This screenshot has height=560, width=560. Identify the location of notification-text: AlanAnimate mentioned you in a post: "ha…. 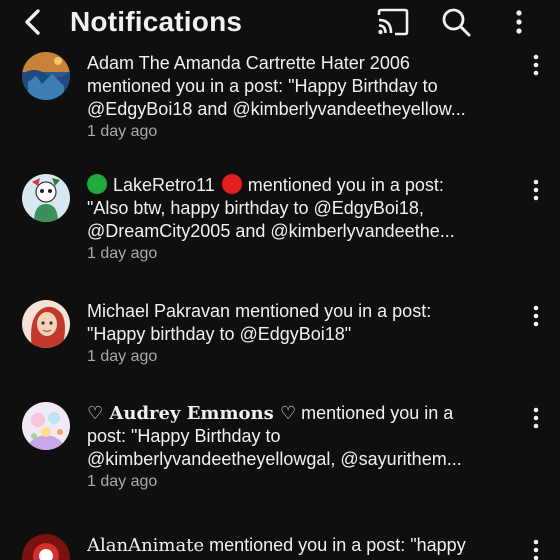
(307, 545).